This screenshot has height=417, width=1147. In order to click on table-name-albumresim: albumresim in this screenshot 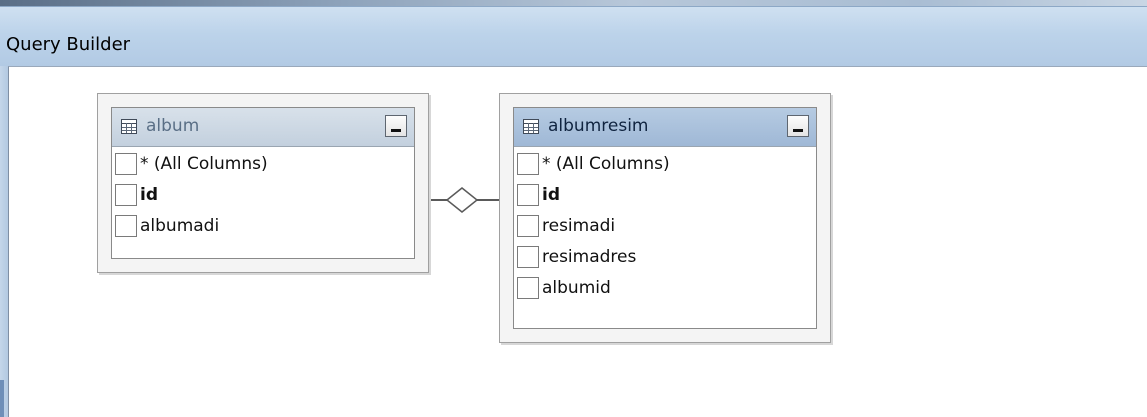, I will do `click(598, 126)`.